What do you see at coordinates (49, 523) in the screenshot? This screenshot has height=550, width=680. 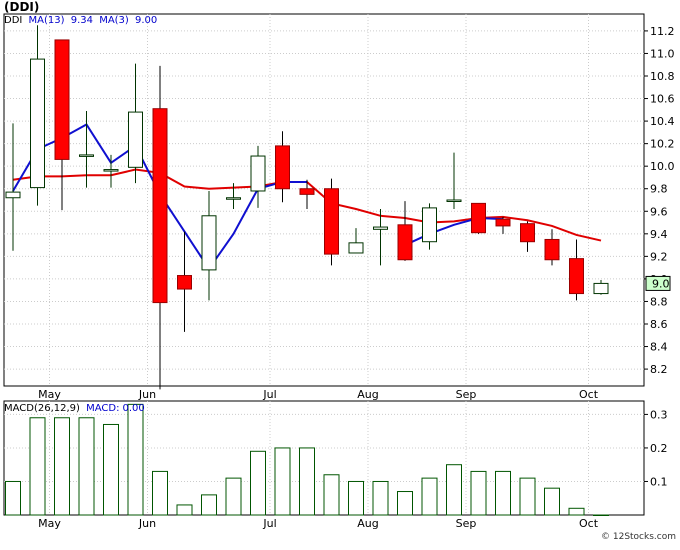 I see `macd-x-label: May` at bounding box center [49, 523].